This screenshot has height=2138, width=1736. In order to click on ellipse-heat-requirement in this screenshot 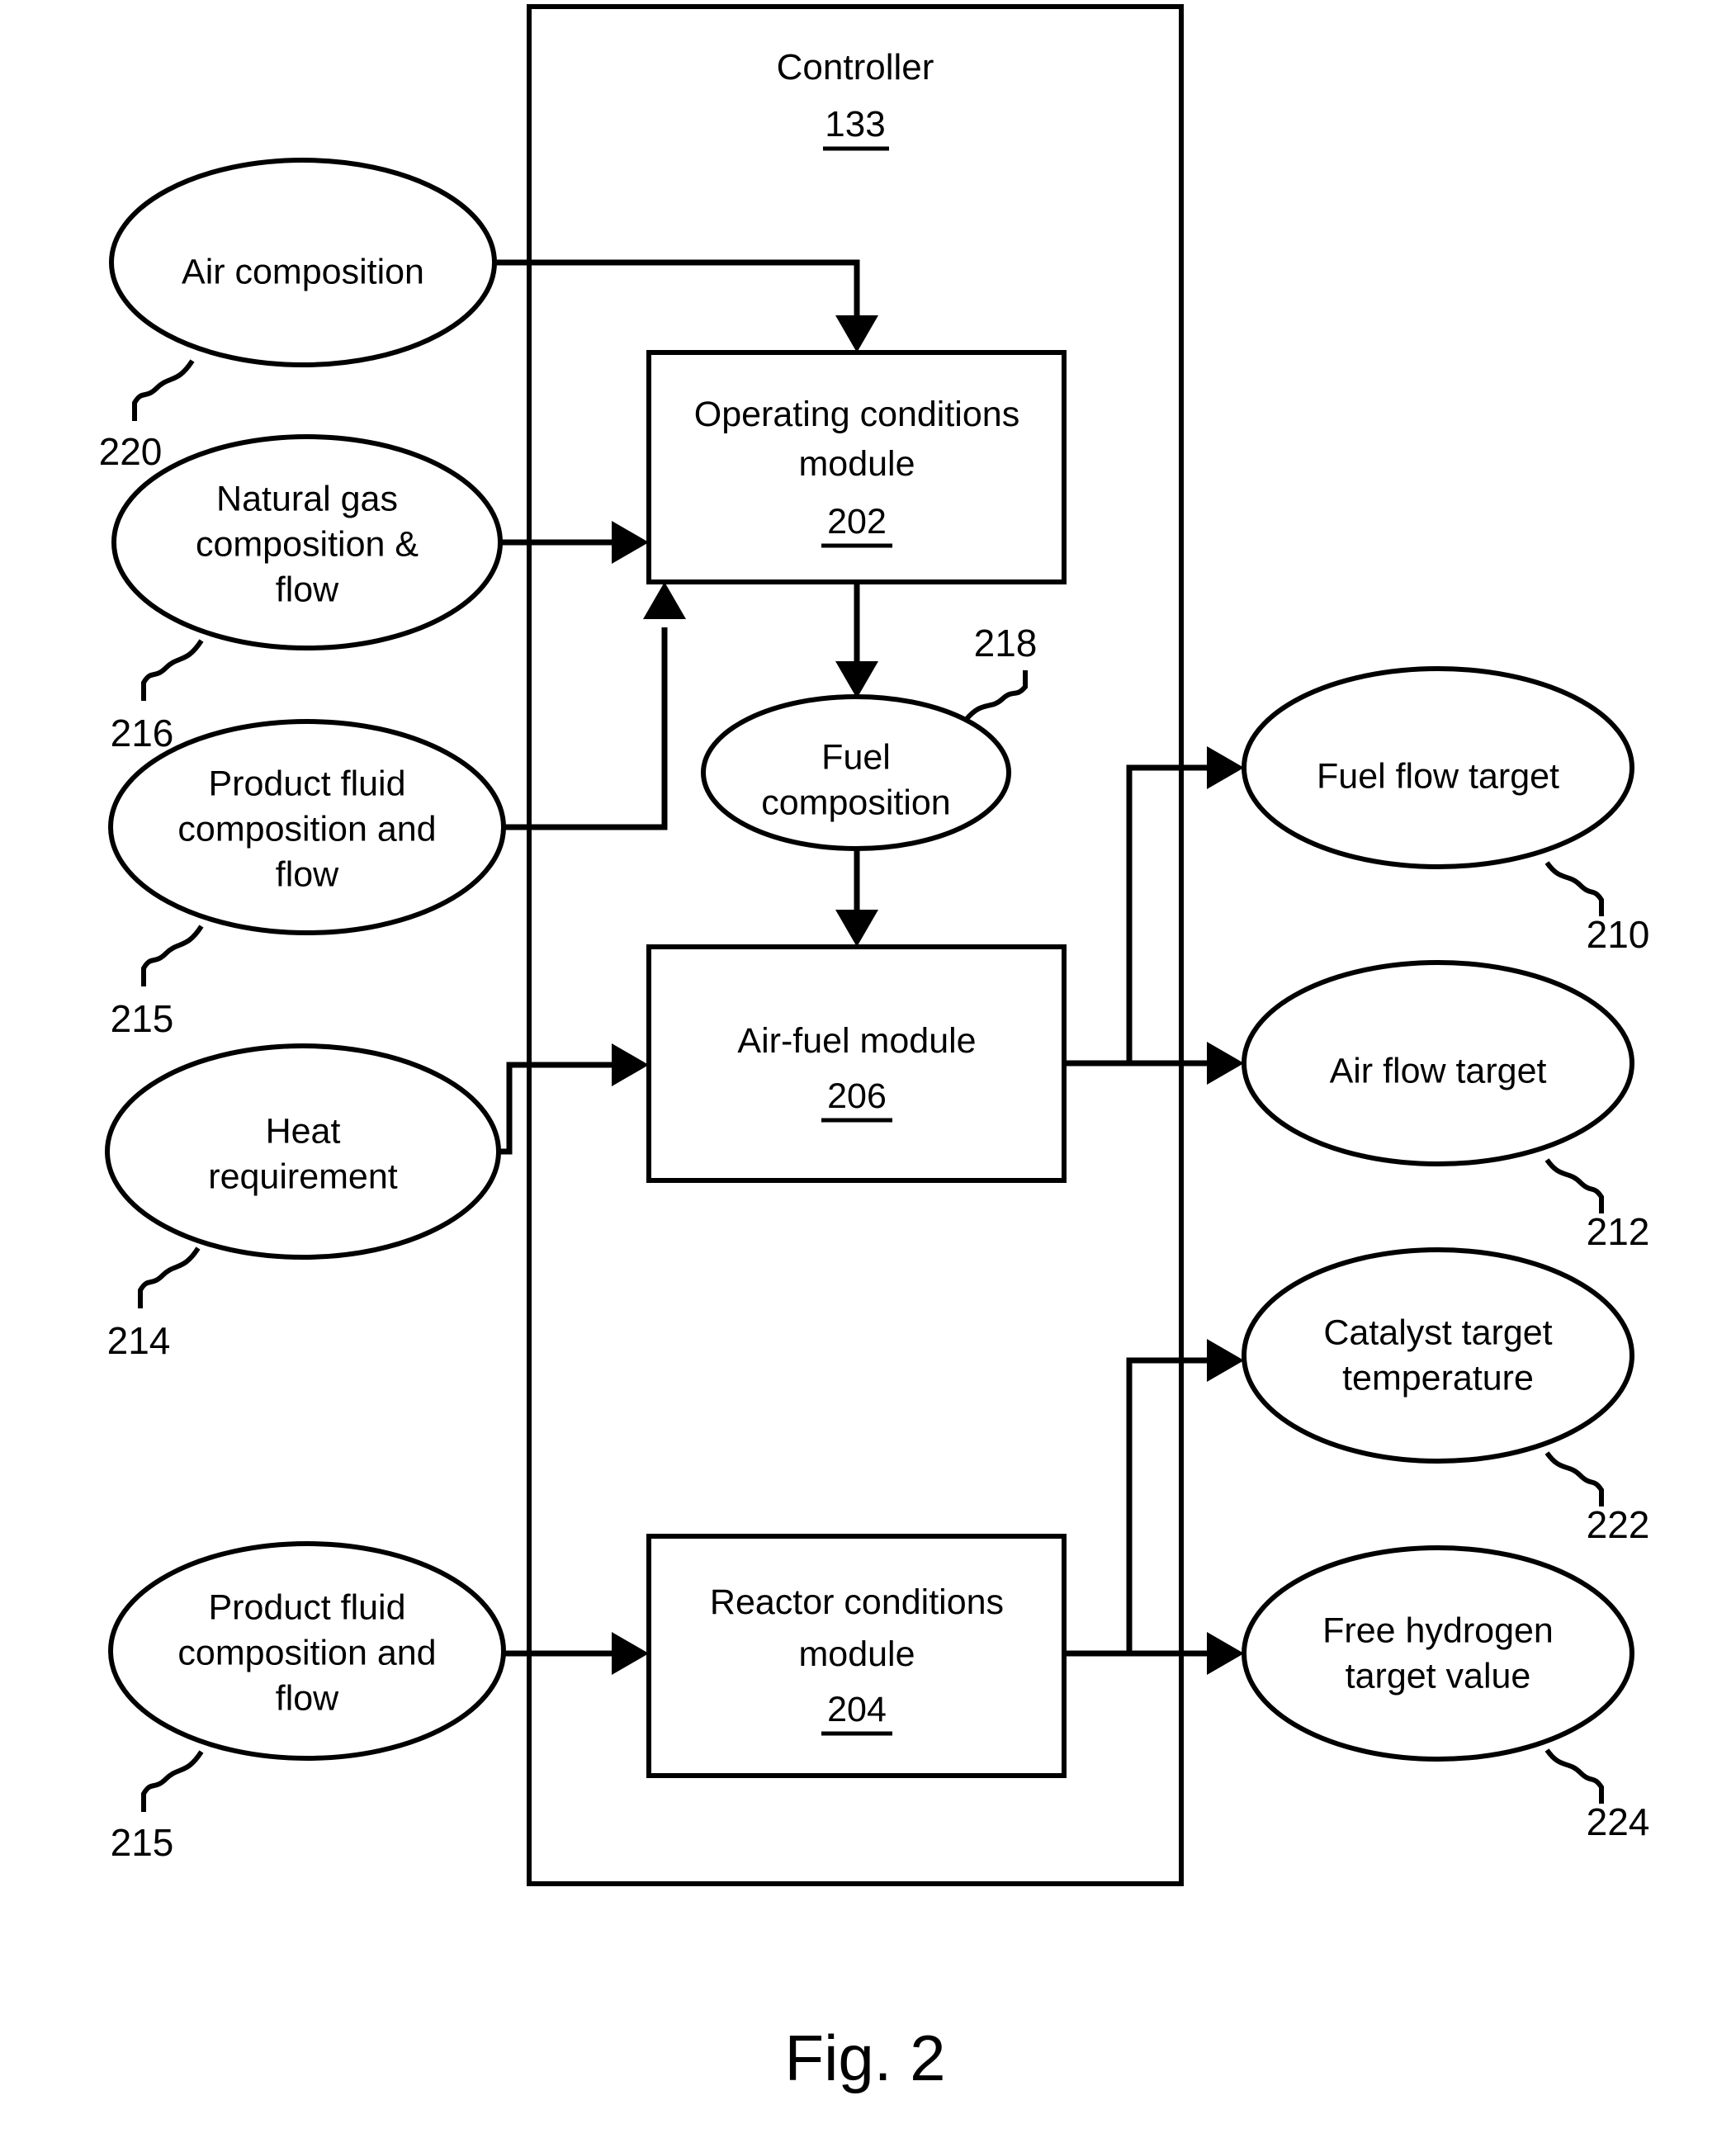, I will do `click(303, 1151)`.